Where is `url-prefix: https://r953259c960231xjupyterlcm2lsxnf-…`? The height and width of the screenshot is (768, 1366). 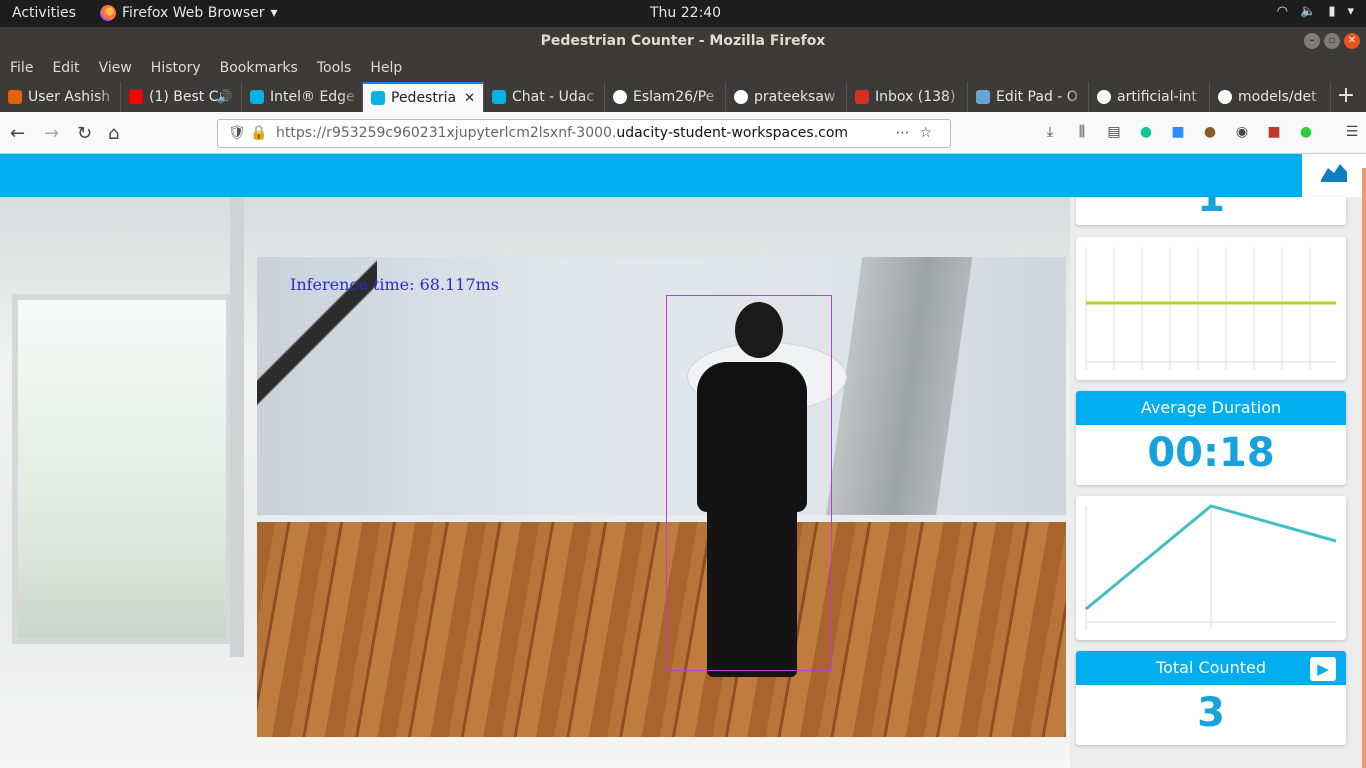 url-prefix: https://r953259c960231xjupyterlcm2lsxnf-… is located at coordinates (446, 133).